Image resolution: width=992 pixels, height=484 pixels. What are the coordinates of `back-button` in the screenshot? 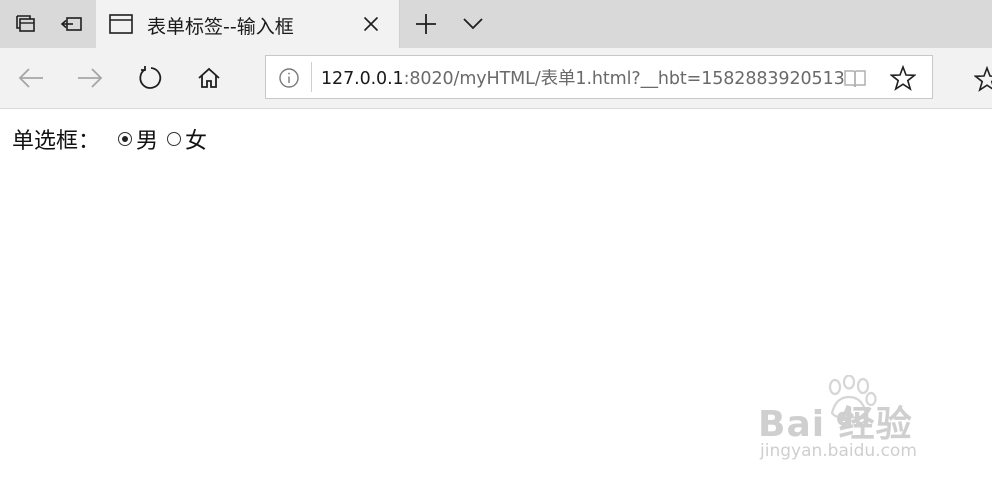 It's located at (31, 78).